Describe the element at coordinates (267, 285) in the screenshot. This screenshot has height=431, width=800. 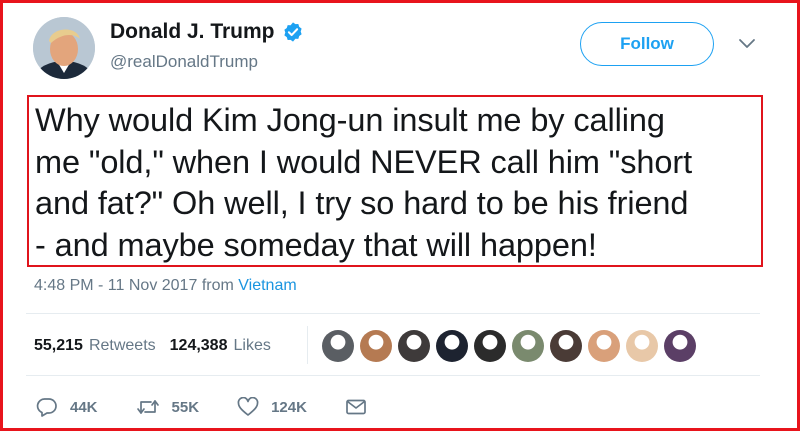
I see `tweet-location-link: Vietnam` at that location.